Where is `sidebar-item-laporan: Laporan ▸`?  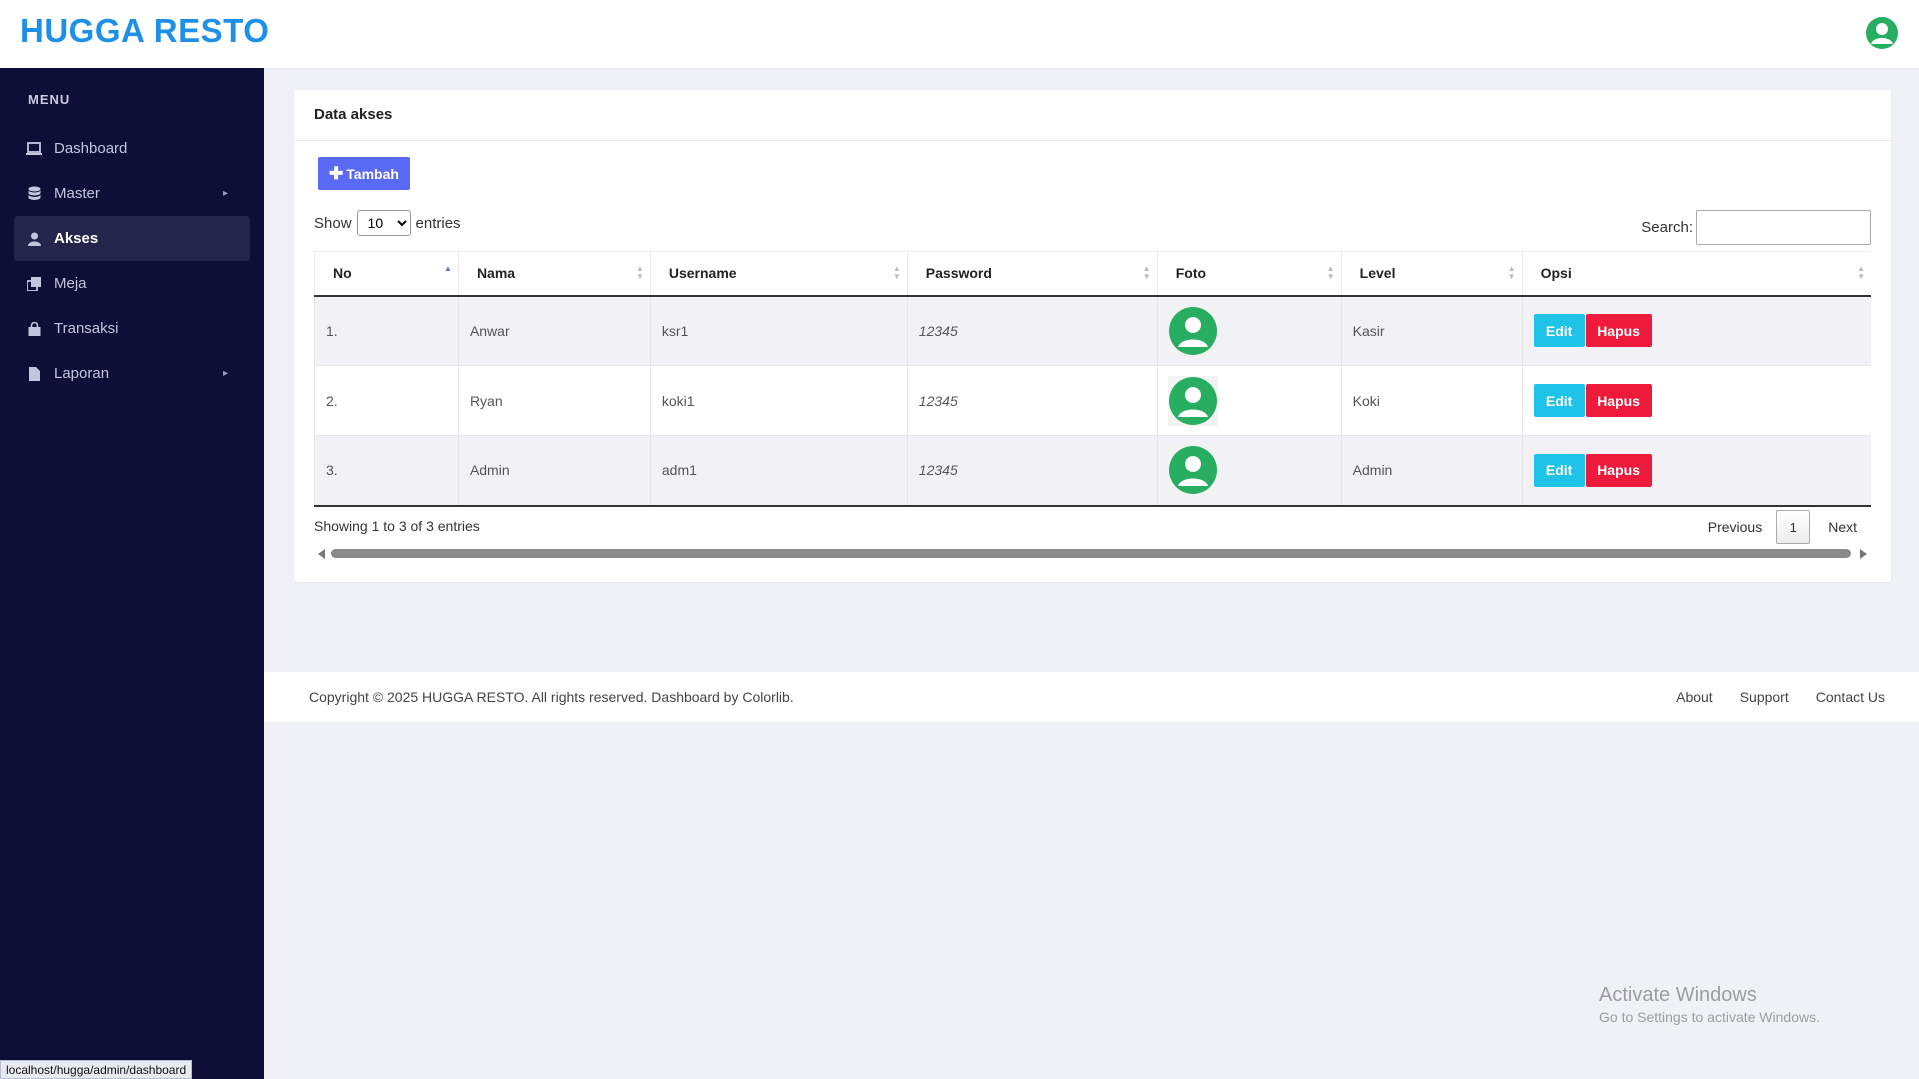
sidebar-item-laporan: Laporan ▸ is located at coordinates (132, 373).